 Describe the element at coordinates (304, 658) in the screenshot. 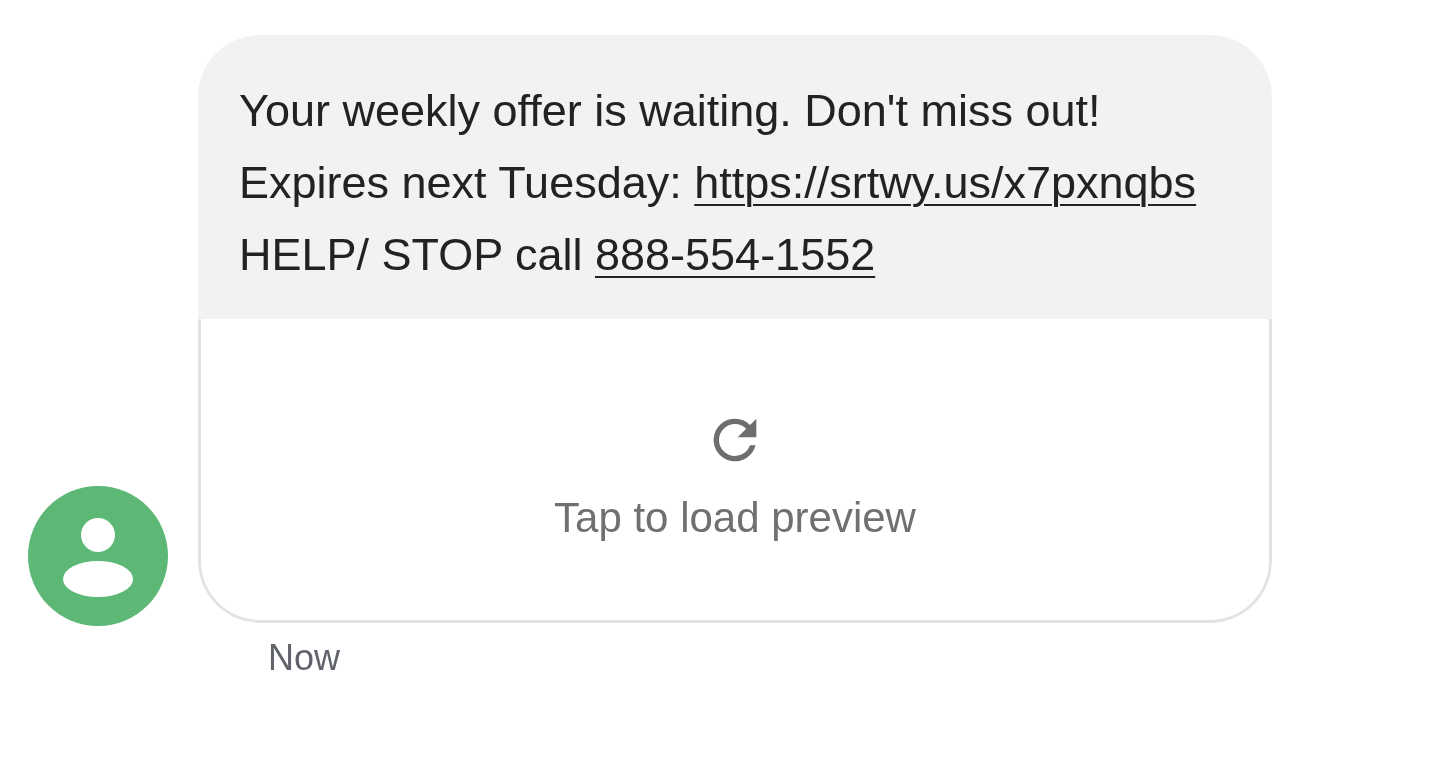

I see `message-timestamp: Now` at that location.